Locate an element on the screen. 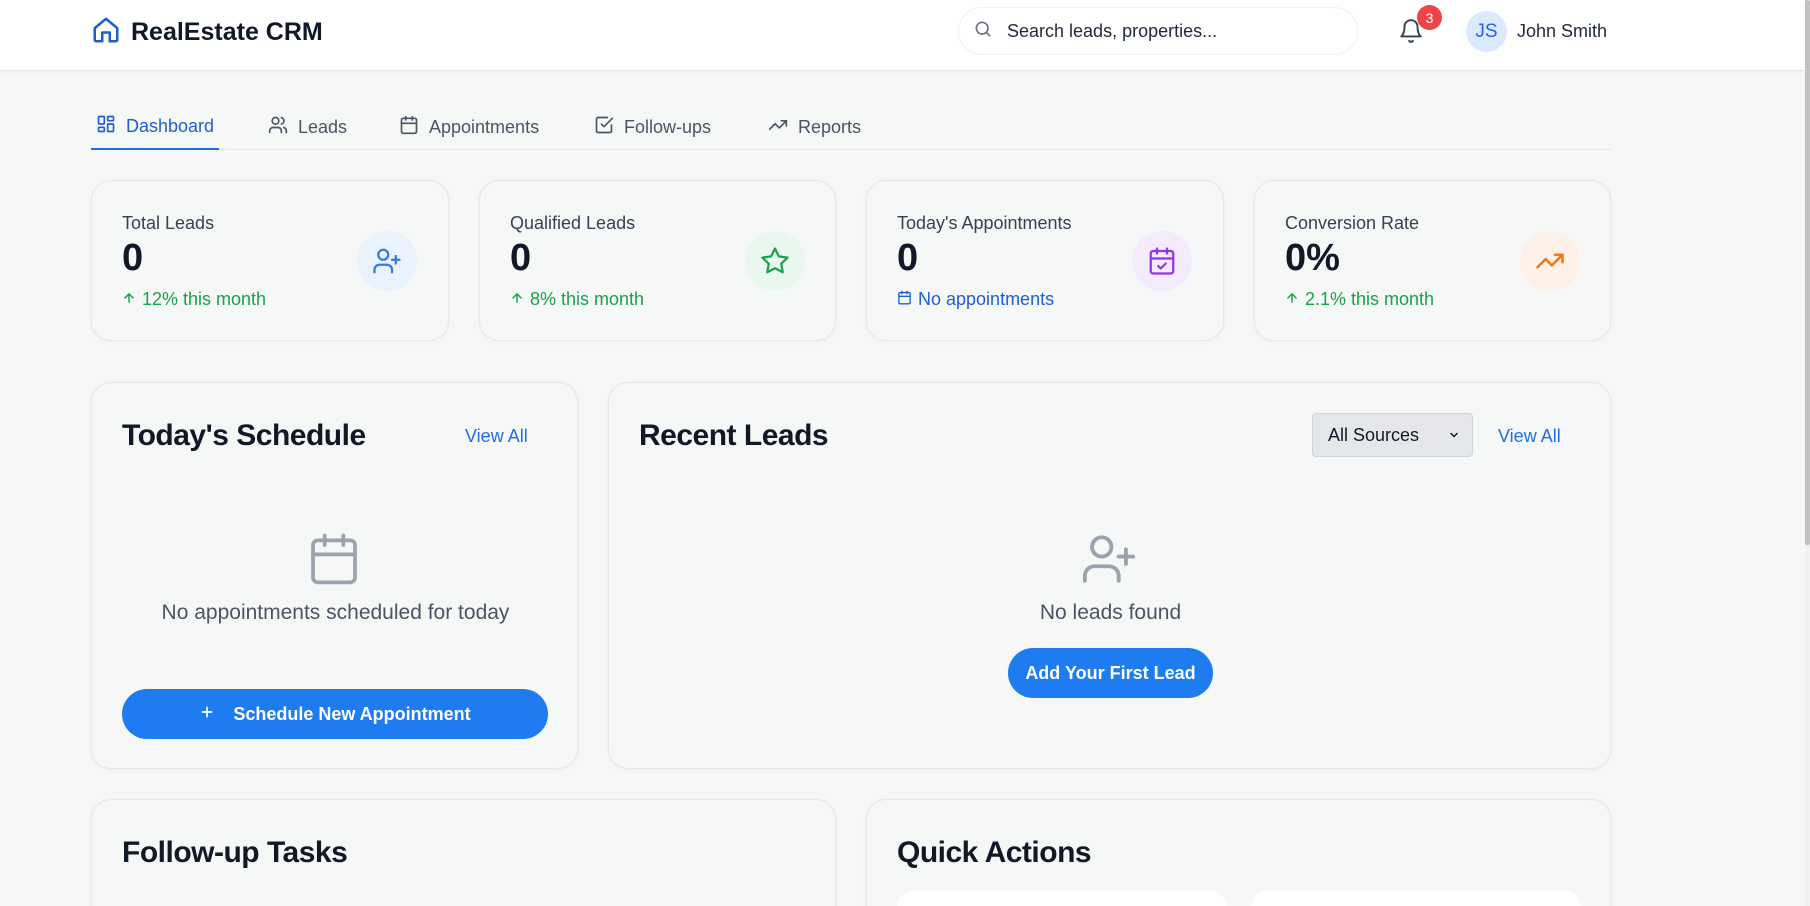 The width and height of the screenshot is (1810, 906). dashboard-icon is located at coordinates (106, 126).